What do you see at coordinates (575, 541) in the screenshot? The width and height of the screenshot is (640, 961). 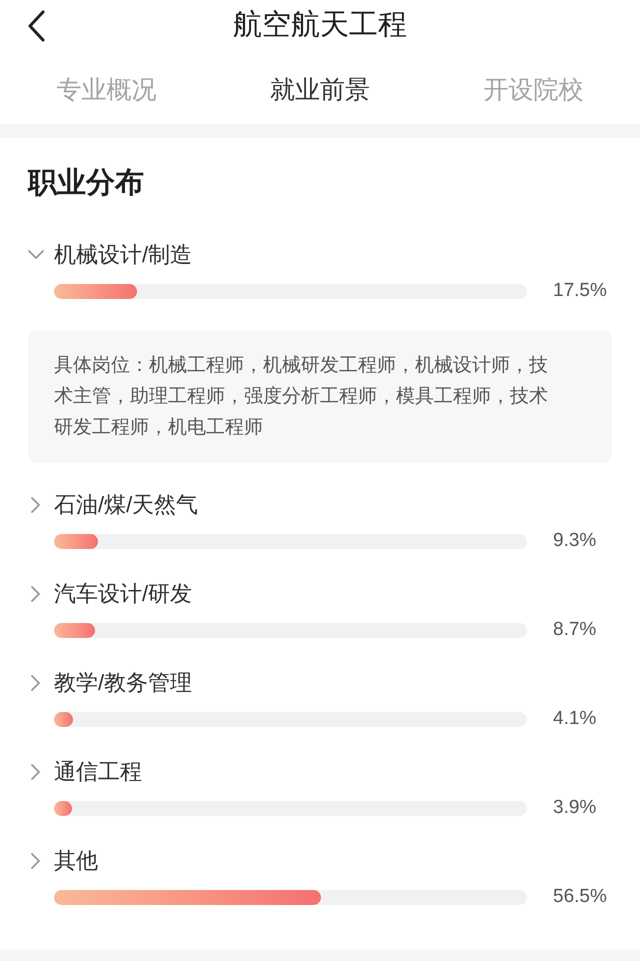 I see `percent-label: 9.3%` at bounding box center [575, 541].